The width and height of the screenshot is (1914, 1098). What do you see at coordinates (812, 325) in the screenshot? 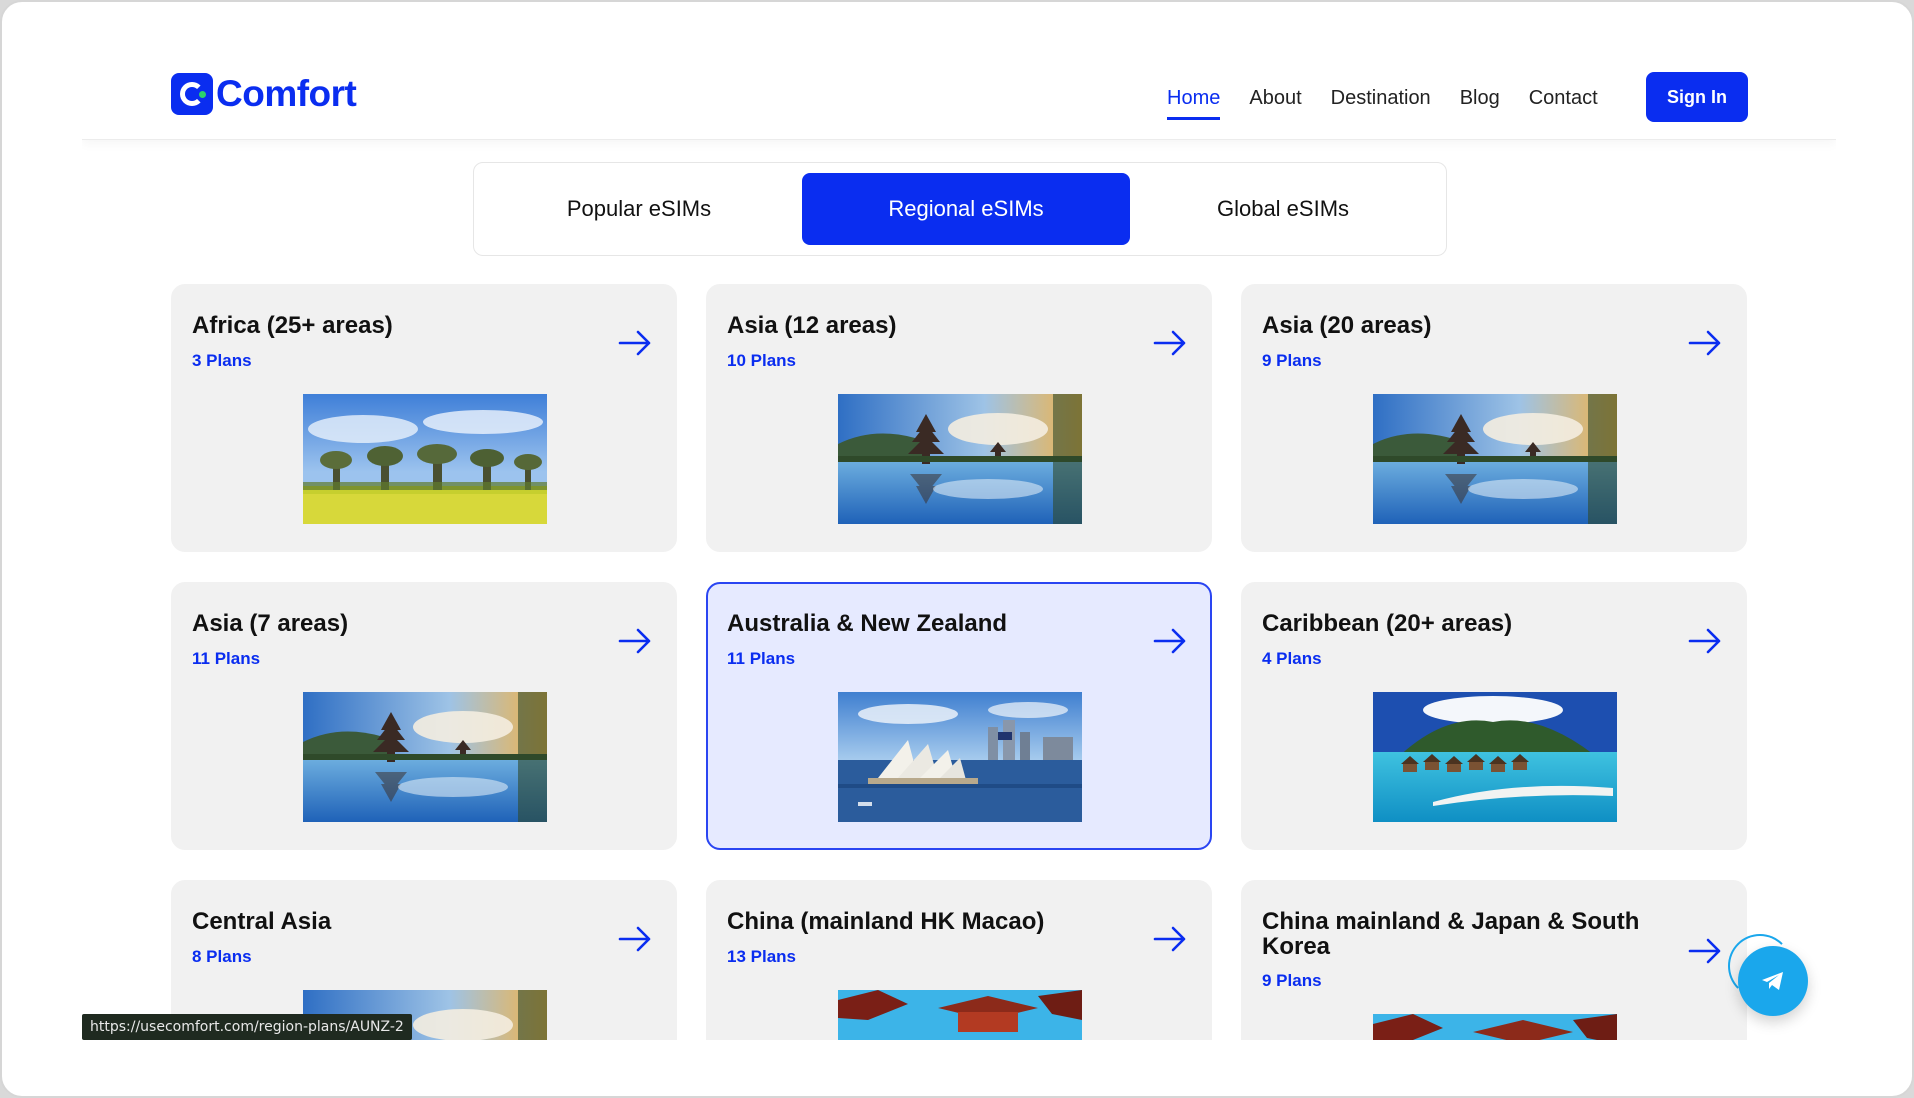
I see `card-title: Asia (12 areas)` at bounding box center [812, 325].